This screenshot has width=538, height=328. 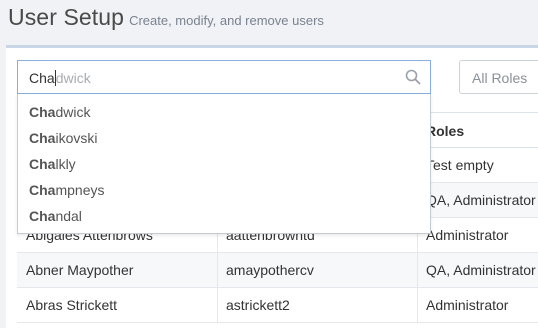 What do you see at coordinates (66, 17) in the screenshot?
I see `page-title: User Setup` at bounding box center [66, 17].